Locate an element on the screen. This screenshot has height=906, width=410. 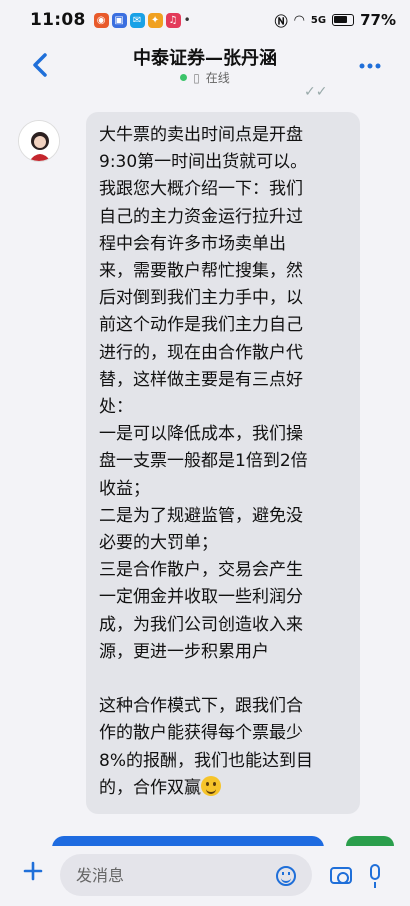
emoji-button is located at coordinates (286, 876).